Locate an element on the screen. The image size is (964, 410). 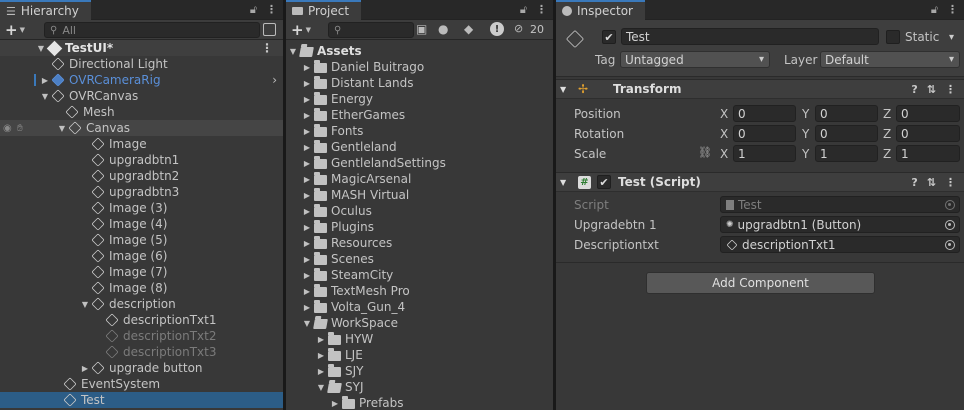
position-z-field: 0 is located at coordinates (928, 113).